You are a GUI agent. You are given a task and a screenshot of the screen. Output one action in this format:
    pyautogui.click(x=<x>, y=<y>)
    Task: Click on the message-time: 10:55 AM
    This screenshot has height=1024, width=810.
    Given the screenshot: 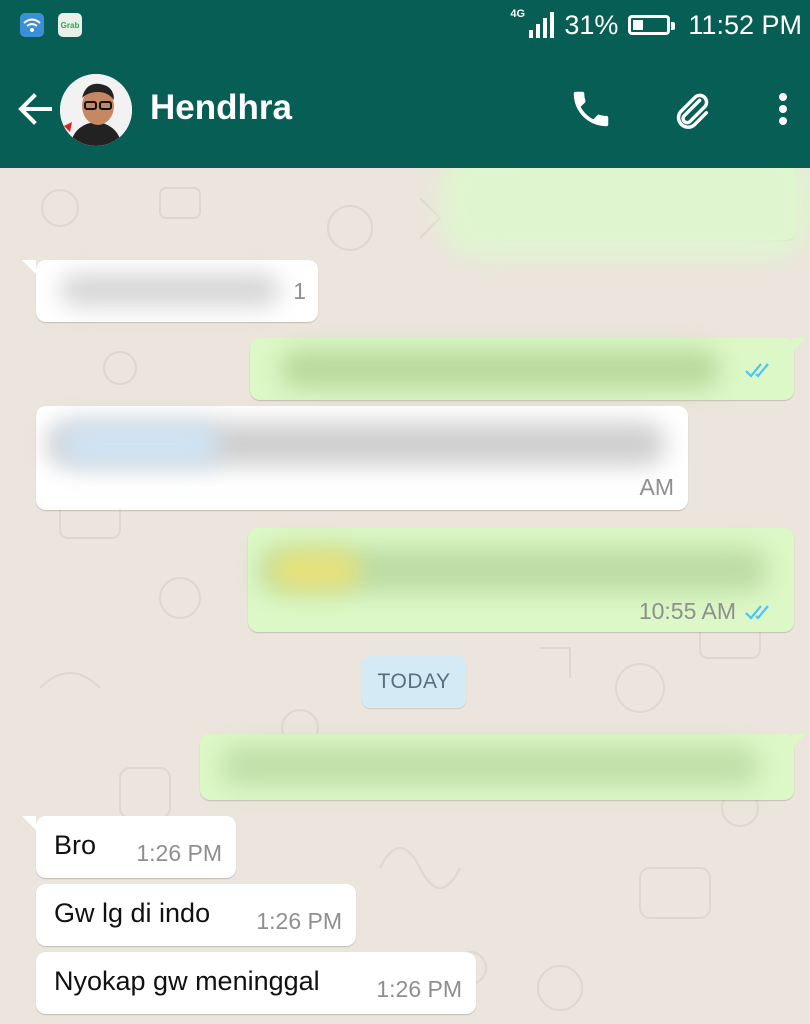 What is the action you would take?
    pyautogui.click(x=687, y=611)
    